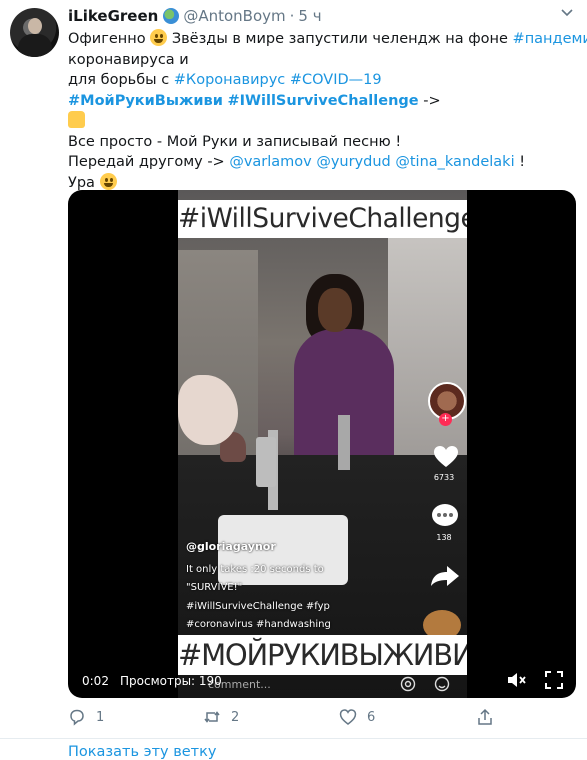 This screenshot has height=760, width=587. Describe the element at coordinates (554, 680) in the screenshot. I see `fullscreen-icon` at that location.